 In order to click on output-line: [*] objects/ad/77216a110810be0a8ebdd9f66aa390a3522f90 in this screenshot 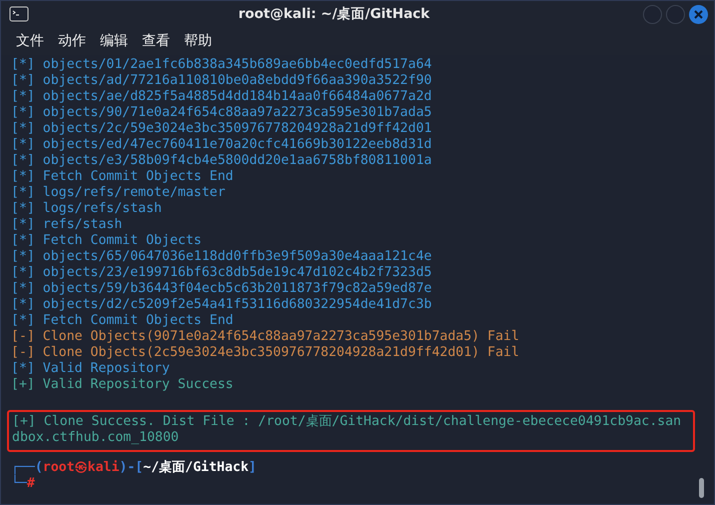, I will do `click(222, 81)`.